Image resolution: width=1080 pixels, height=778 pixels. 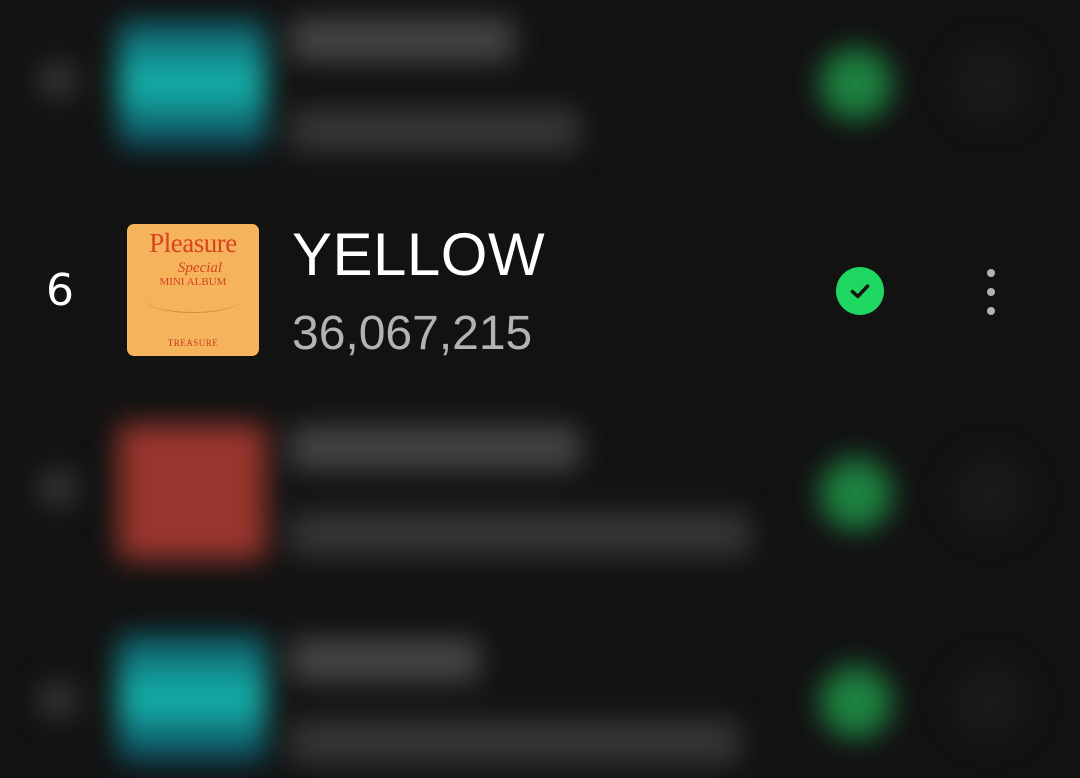 I want to click on album-art-subtitle: Special, so click(x=200, y=268).